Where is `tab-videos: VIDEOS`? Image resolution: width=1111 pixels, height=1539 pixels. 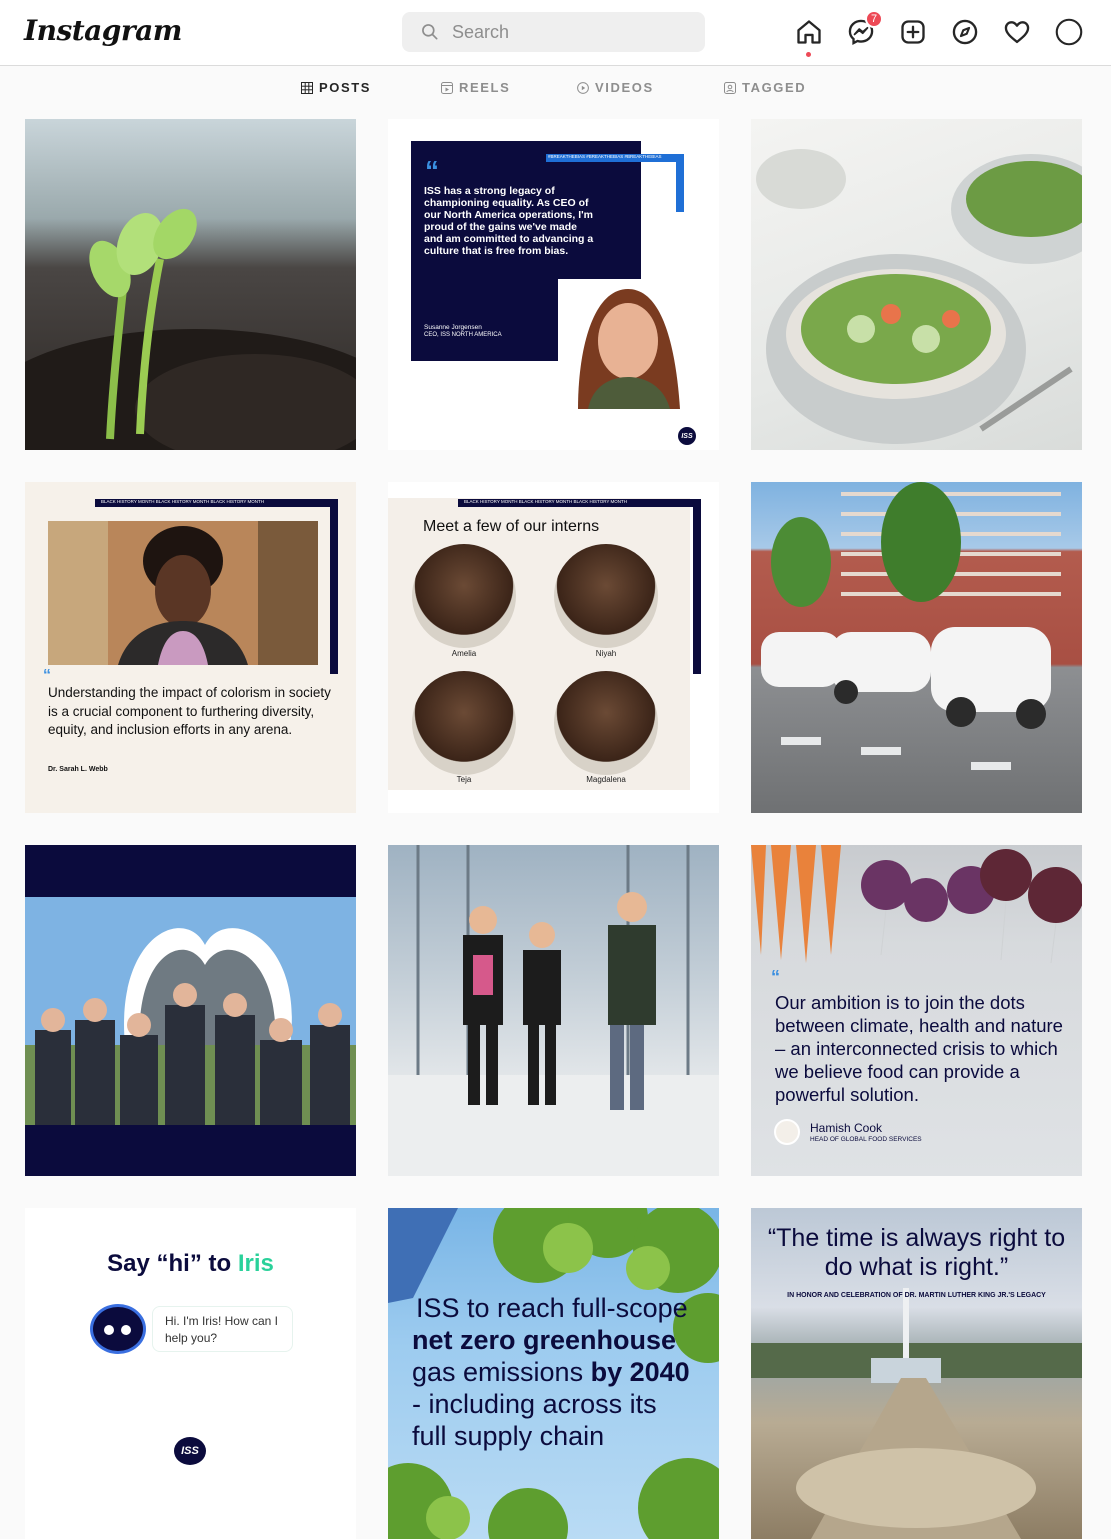
tab-videos: VIDEOS is located at coordinates (615, 87).